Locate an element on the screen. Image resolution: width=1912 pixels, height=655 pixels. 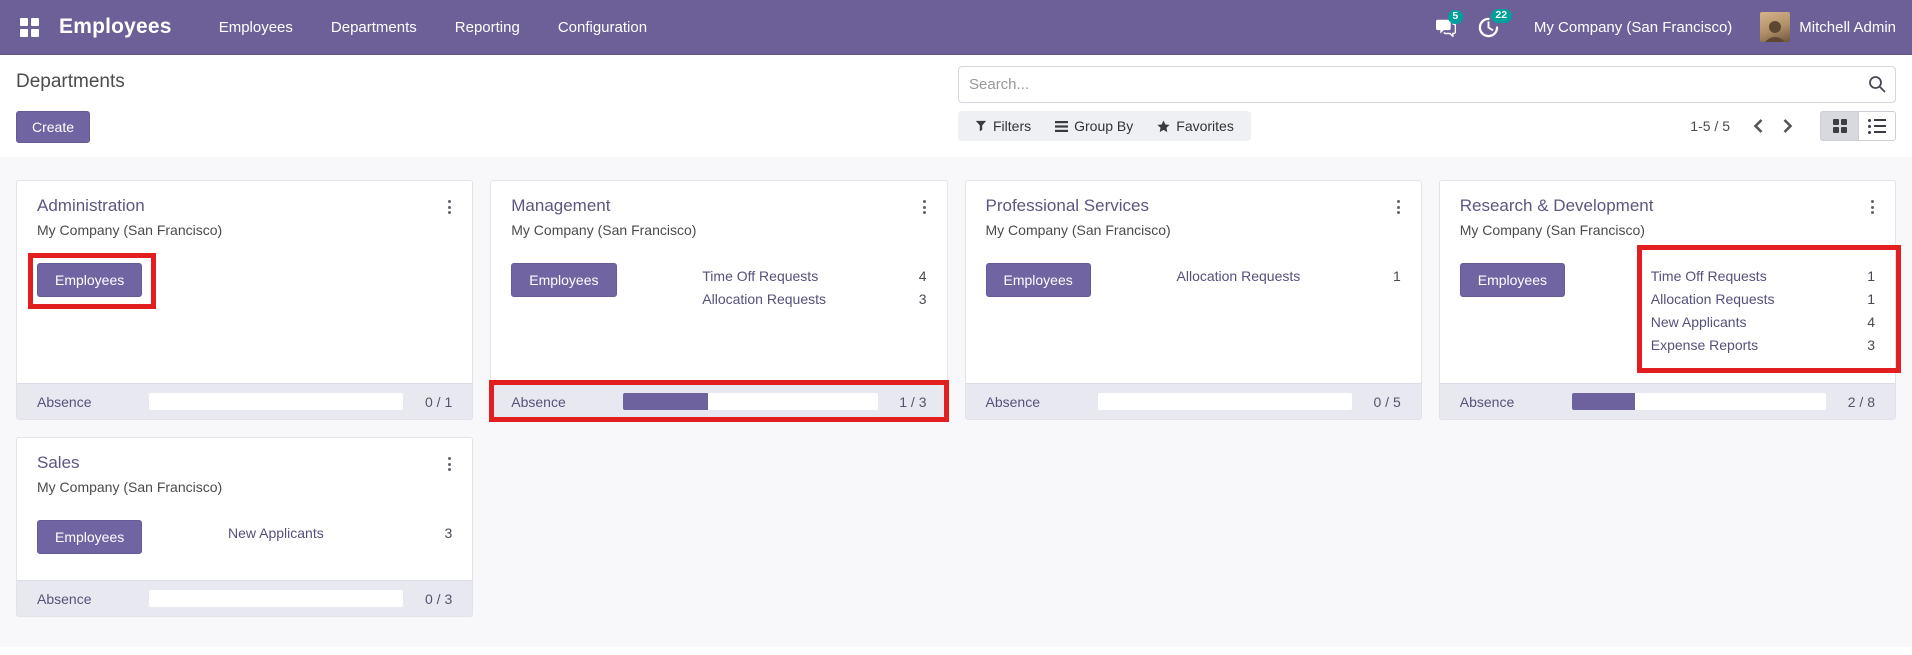
absence-row: Absence 2 / 8 is located at coordinates (1667, 401).